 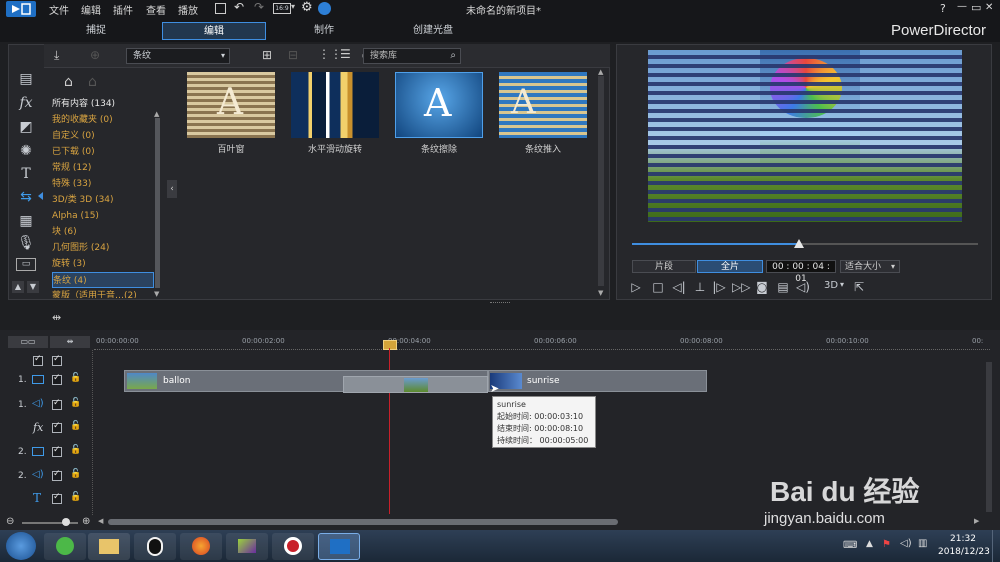 I want to click on volume-tray-icon: ◁), so click(x=906, y=543).